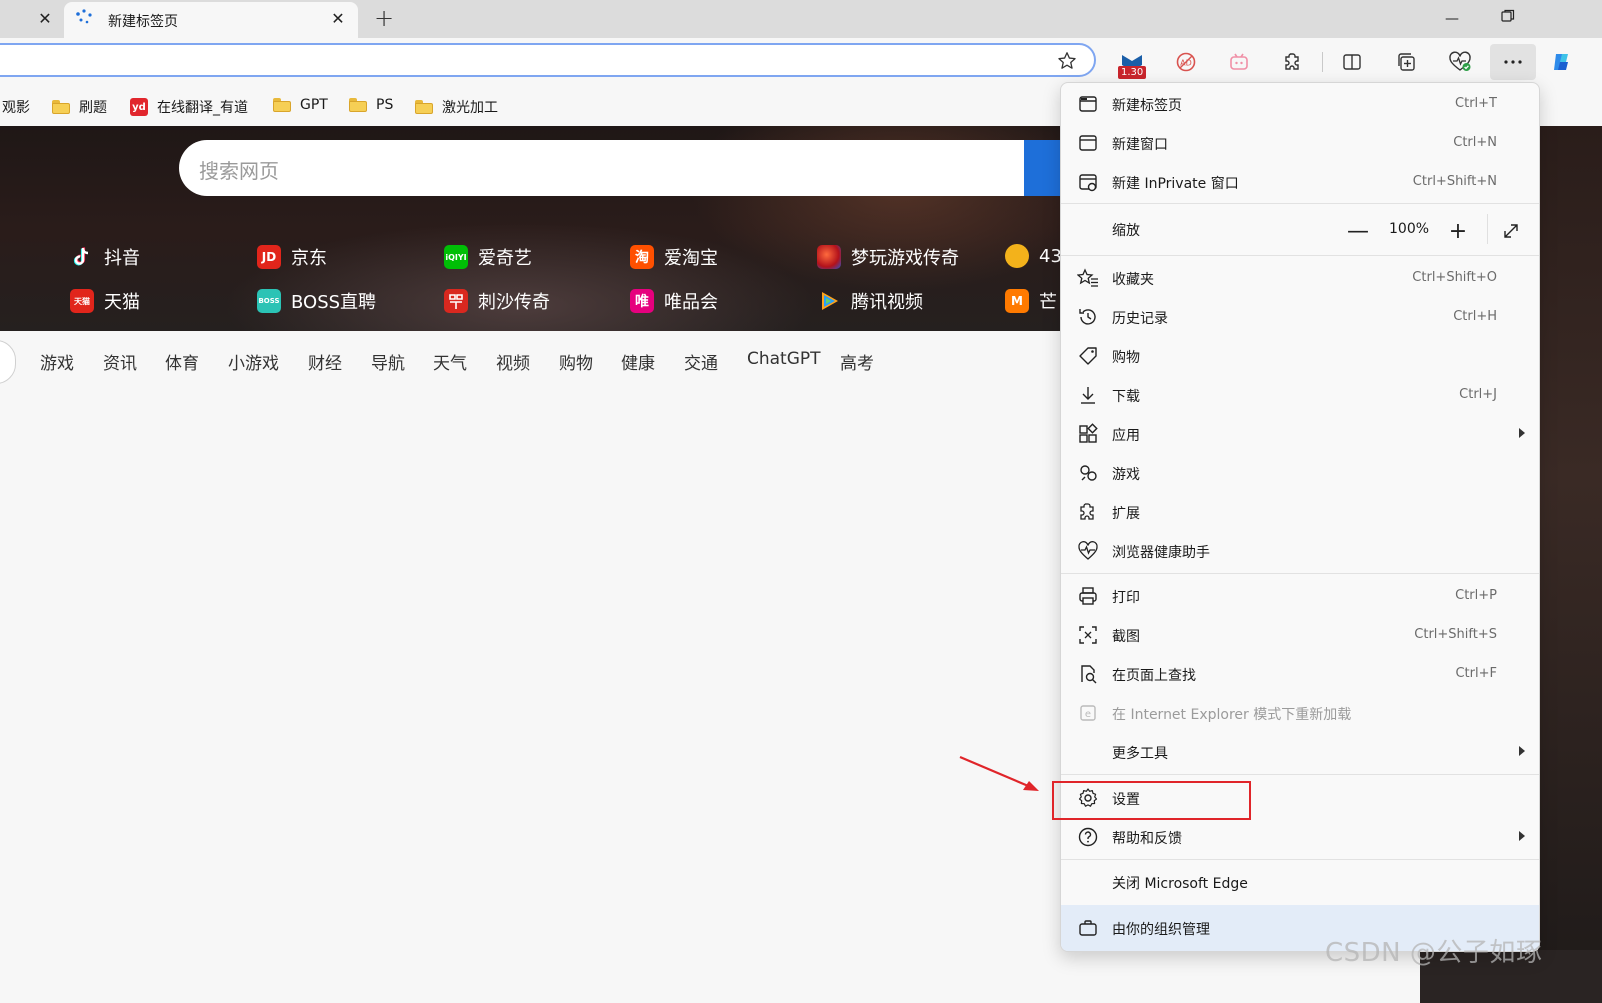  Describe the element at coordinates (1088, 596) in the screenshot. I see `print-icon` at that location.